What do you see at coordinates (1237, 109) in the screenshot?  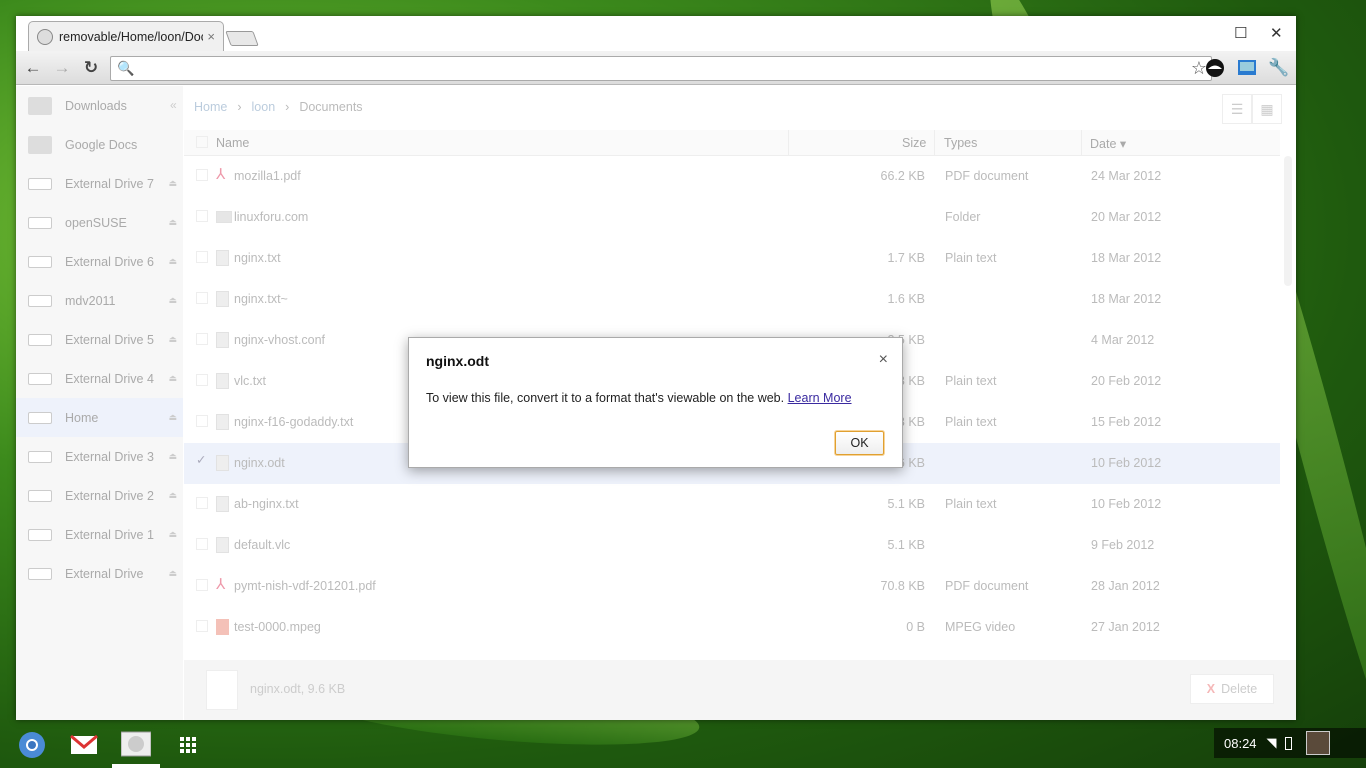 I see `list-view-icon: ☰` at bounding box center [1237, 109].